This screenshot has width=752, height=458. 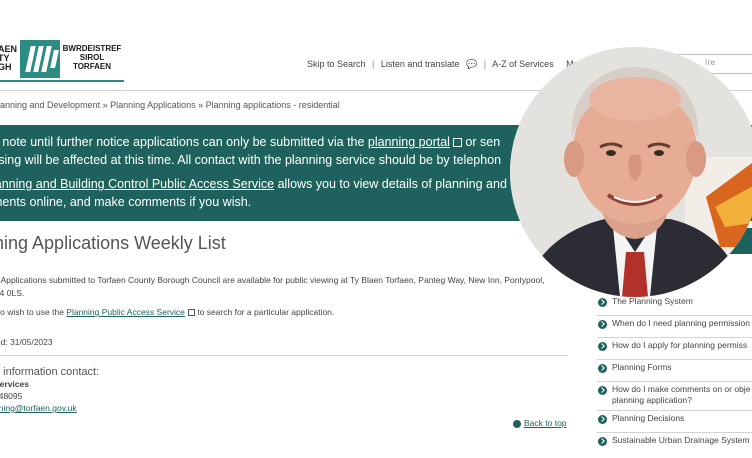 I want to click on back-to-top-label: Back to top, so click(x=545, y=423).